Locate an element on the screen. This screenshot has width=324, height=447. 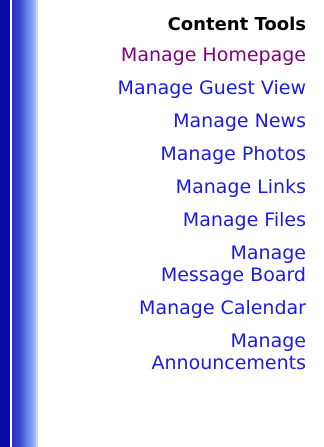
manage-message-board-line1: Manage is located at coordinates (268, 253).